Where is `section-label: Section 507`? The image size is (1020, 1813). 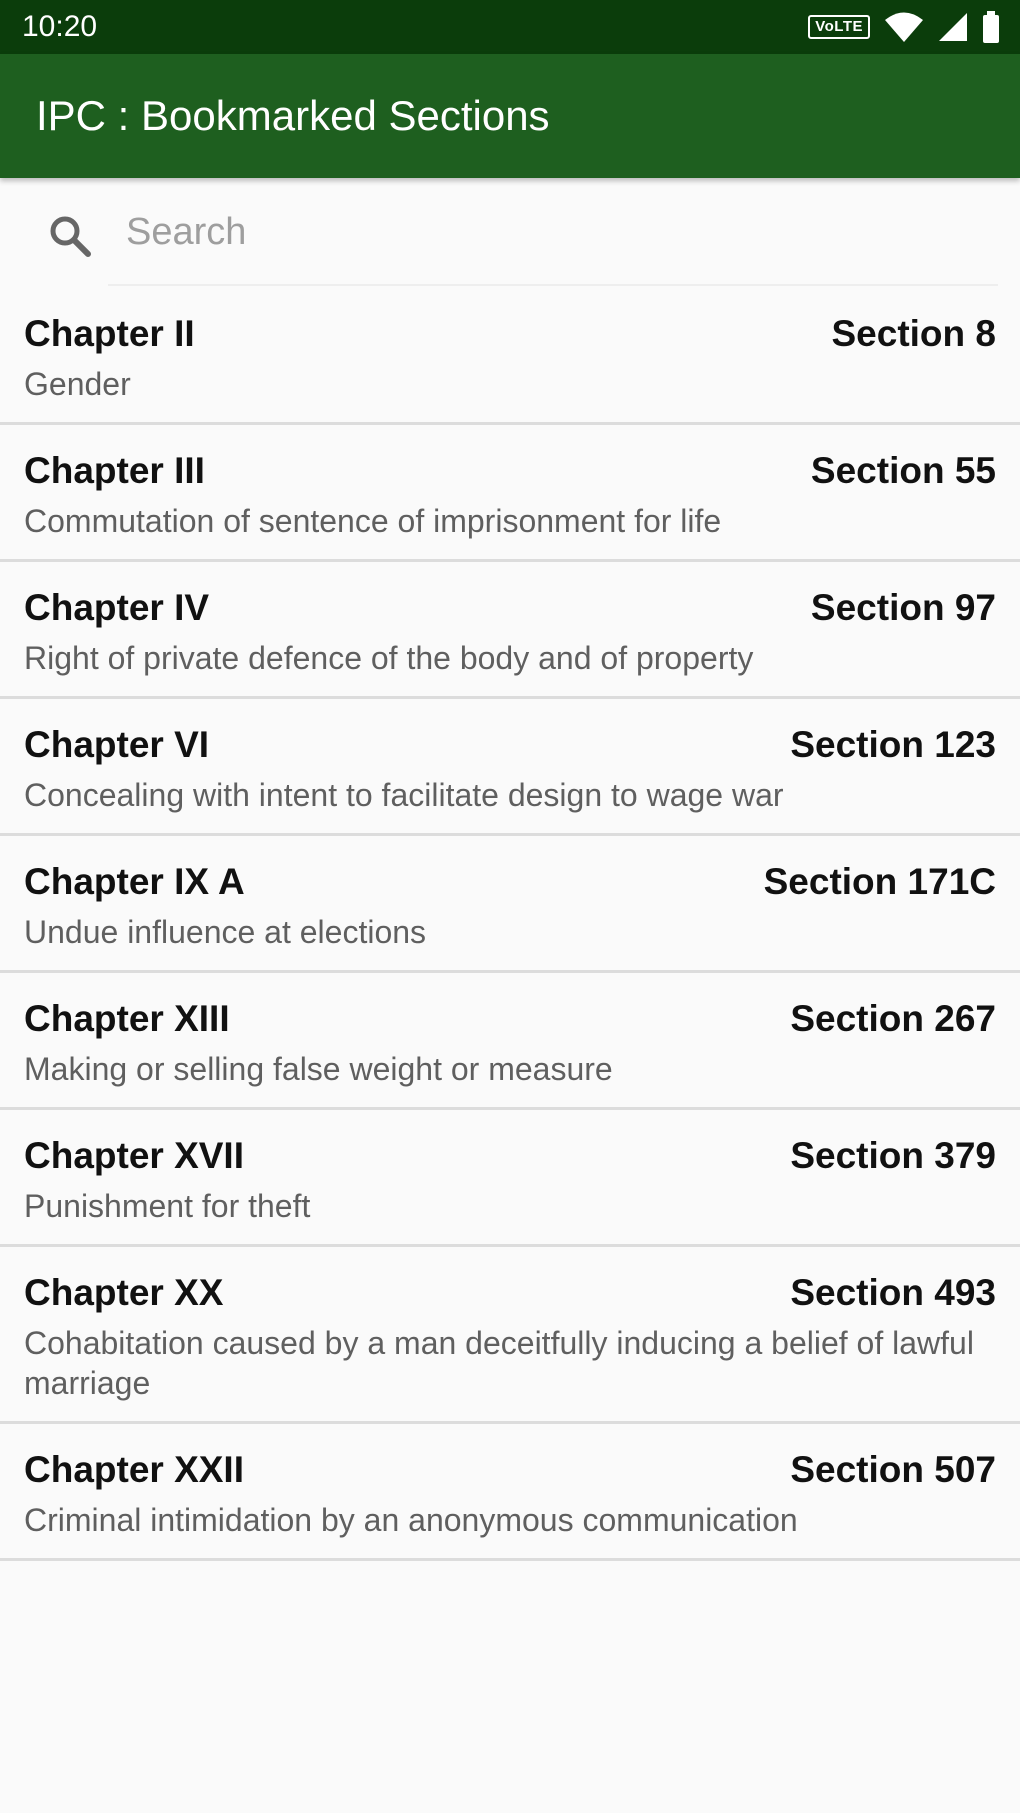
section-label: Section 507 is located at coordinates (893, 1469).